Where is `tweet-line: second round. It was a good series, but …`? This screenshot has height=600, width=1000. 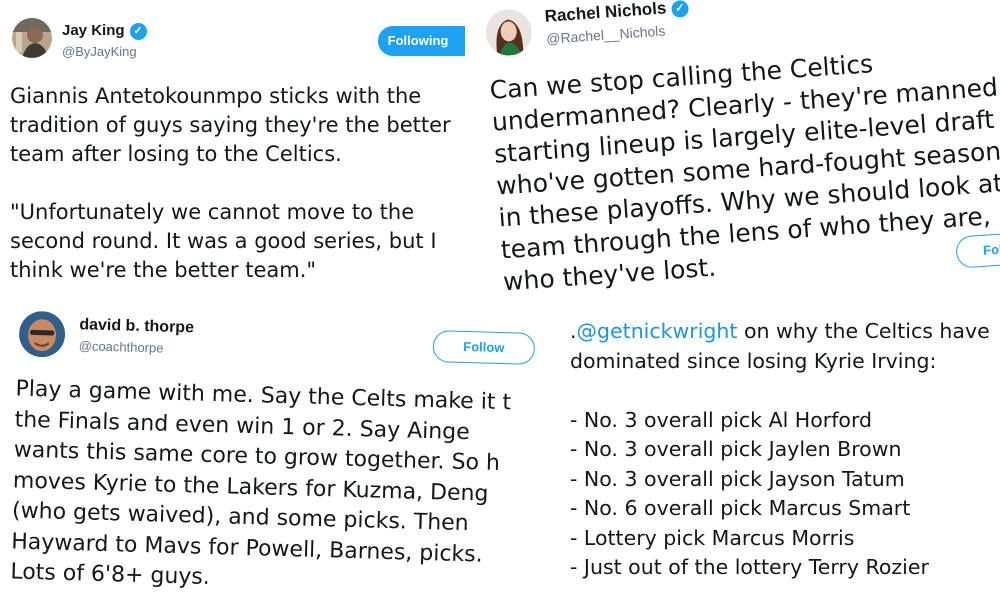
tweet-line: second round. It was a good series, but … is located at coordinates (223, 241).